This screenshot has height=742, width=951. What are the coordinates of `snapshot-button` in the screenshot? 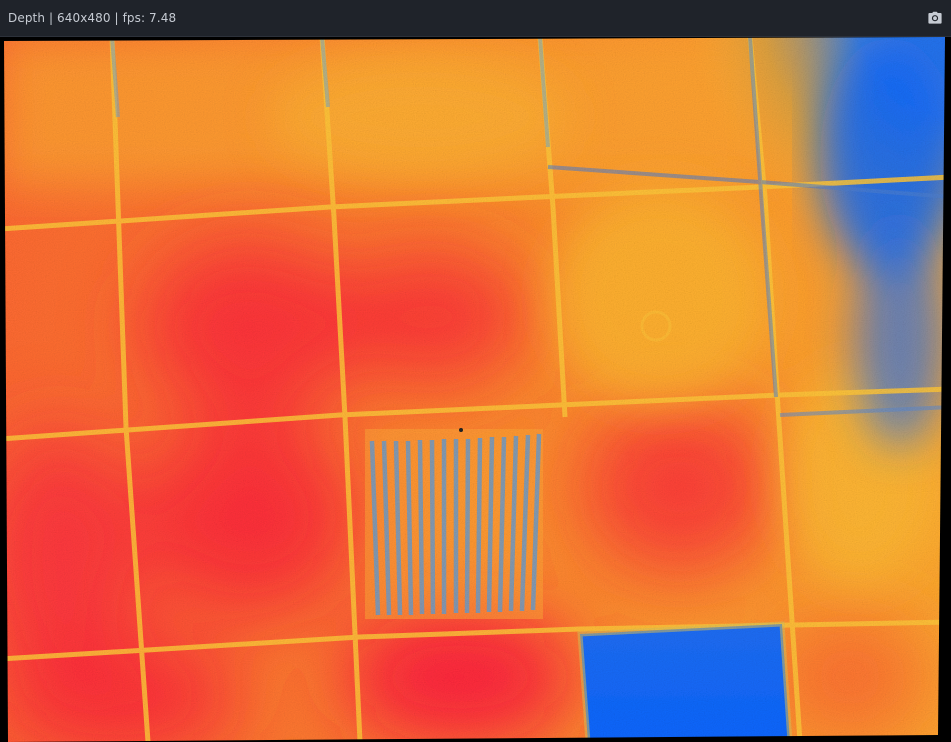 It's located at (935, 18).